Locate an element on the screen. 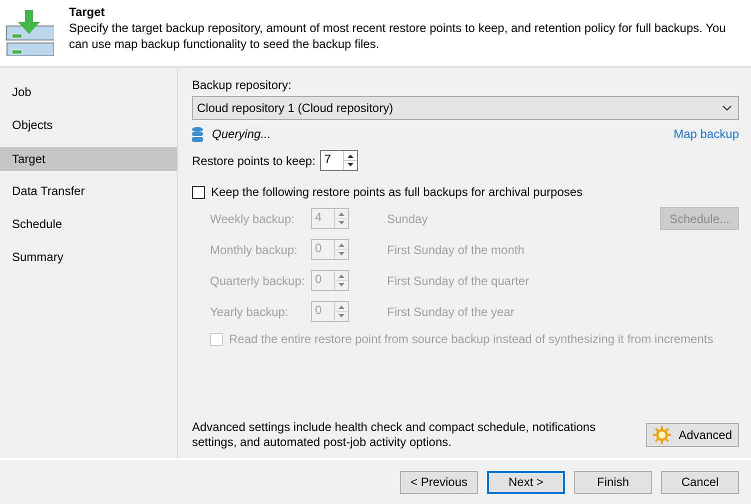 Image resolution: width=751 pixels, height=504 pixels. checkbox-label: Keep the following restore points as full backups for archival purposes is located at coordinates (397, 192).